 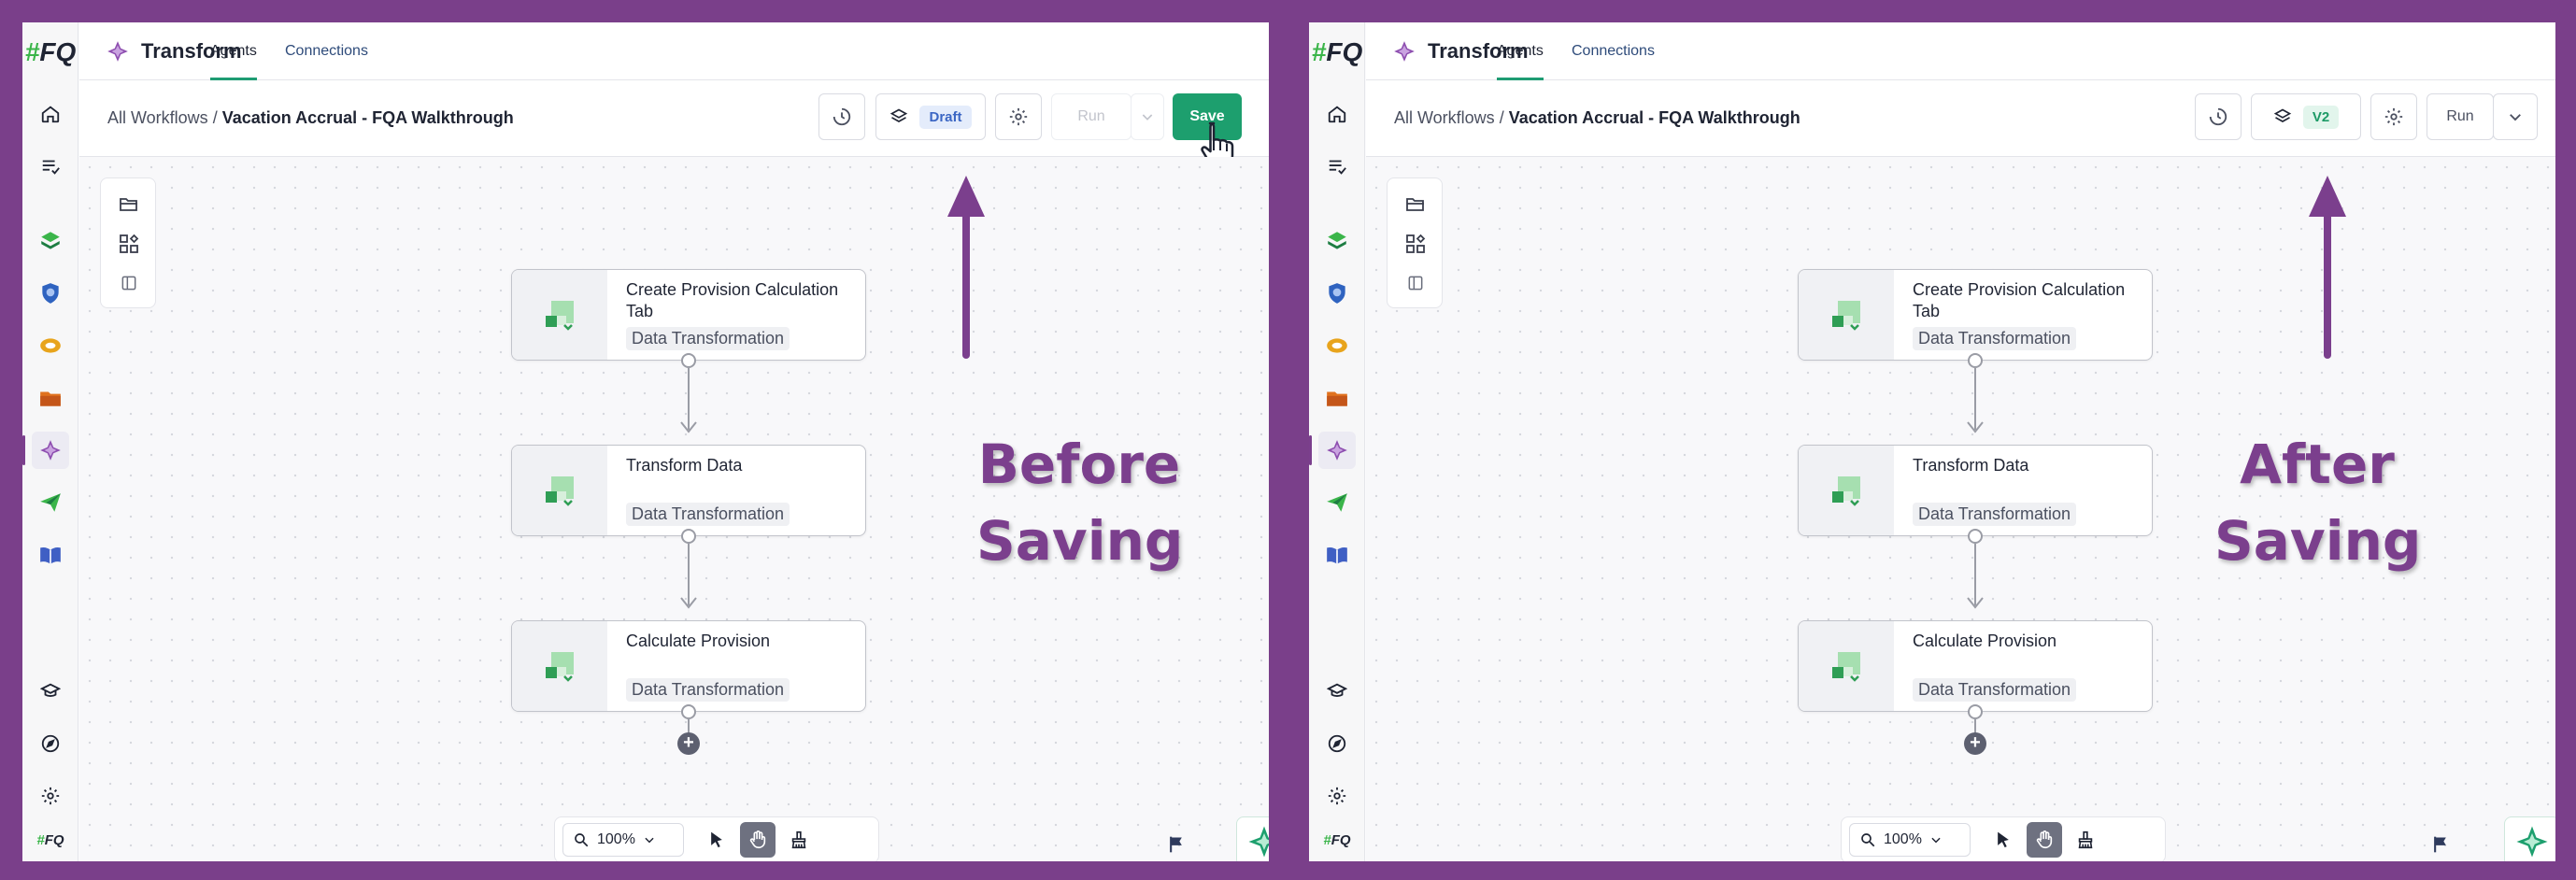 What do you see at coordinates (2318, 464) in the screenshot?
I see `annotation-line-1: After` at bounding box center [2318, 464].